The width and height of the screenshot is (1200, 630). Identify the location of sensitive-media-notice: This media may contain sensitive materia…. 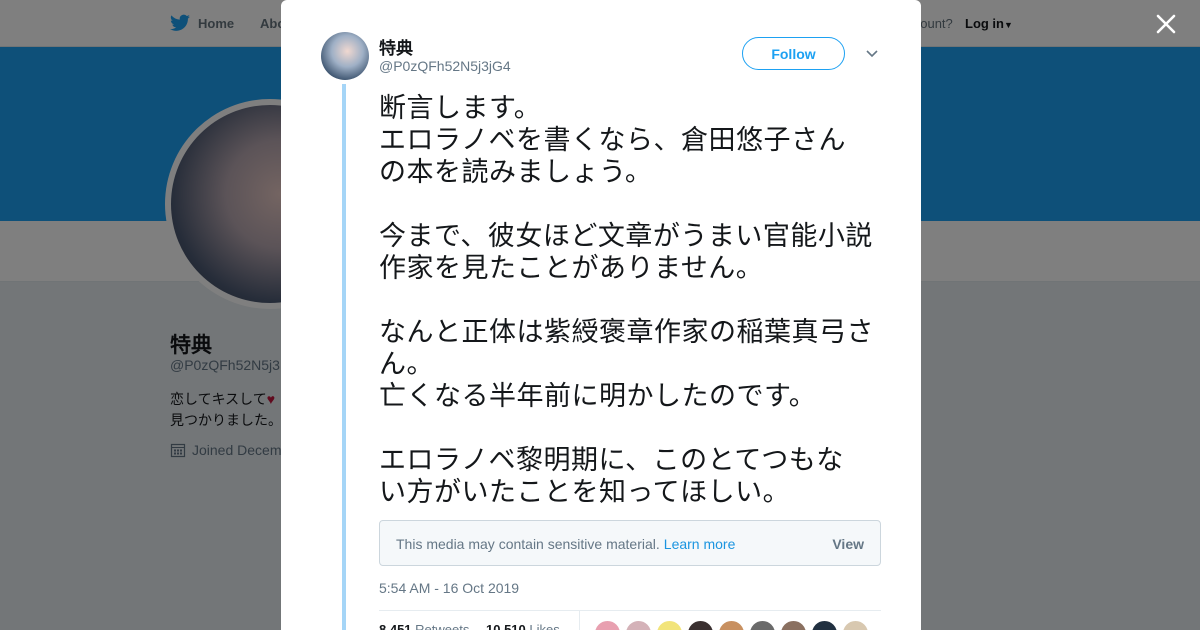
(630, 543).